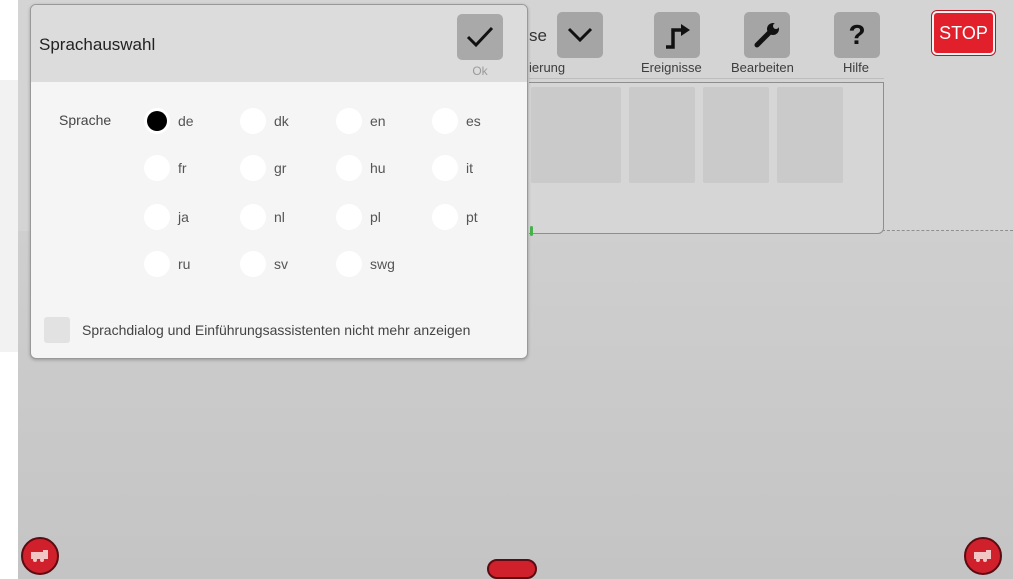  Describe the element at coordinates (947, 230) in the screenshot. I see `track-dashed-line` at that location.